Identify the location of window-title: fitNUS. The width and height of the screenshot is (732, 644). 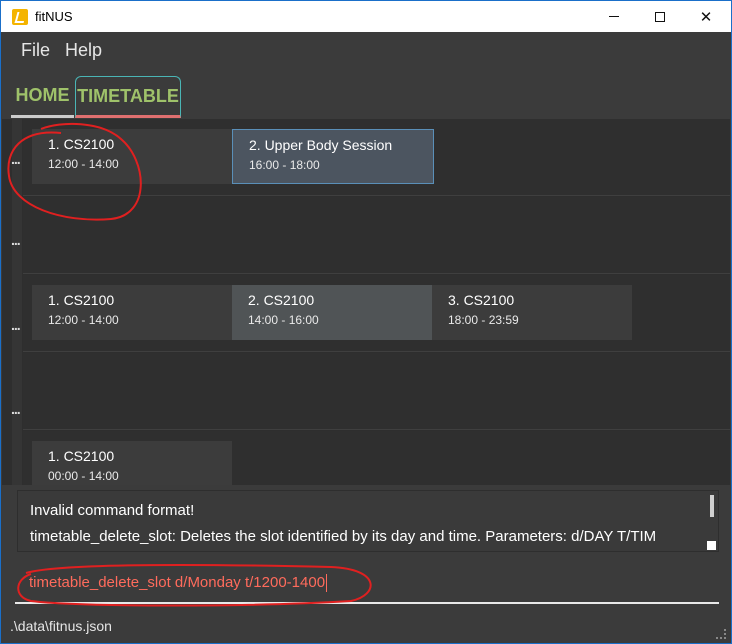
(54, 16).